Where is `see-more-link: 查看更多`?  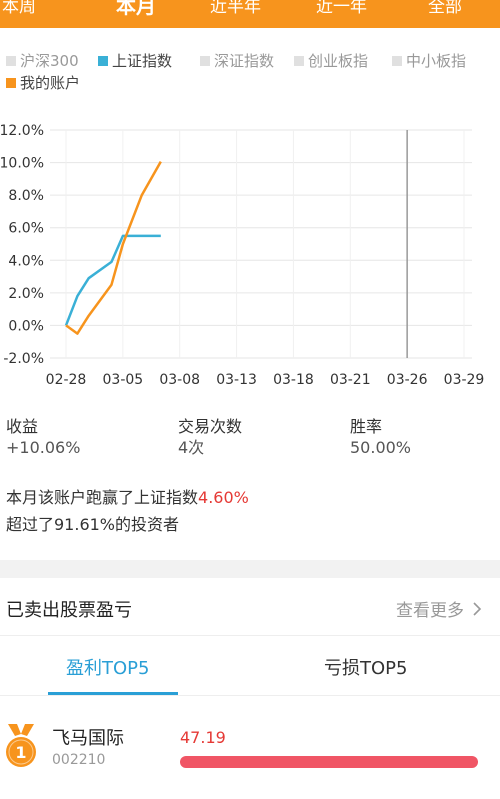
see-more-link: 查看更多 is located at coordinates (439, 608).